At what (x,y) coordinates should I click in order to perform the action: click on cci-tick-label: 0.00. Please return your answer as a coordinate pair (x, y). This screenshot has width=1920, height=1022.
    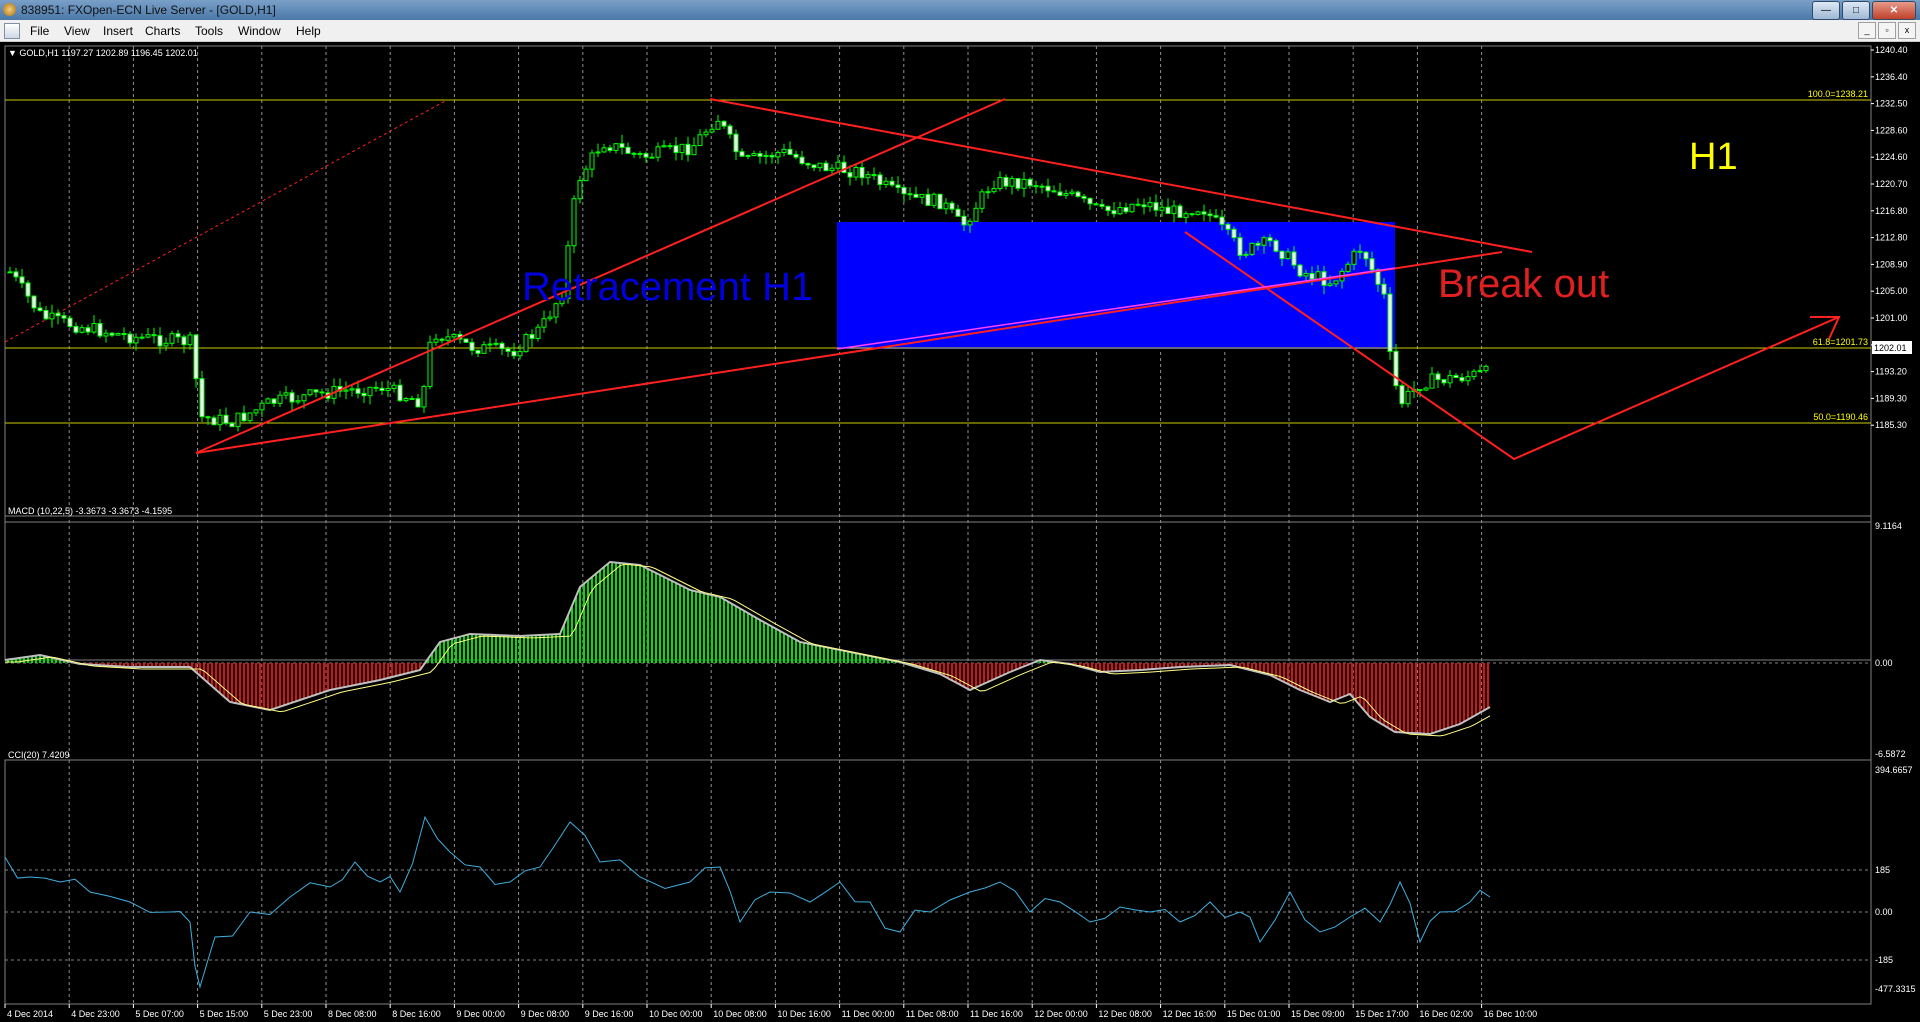
    Looking at the image, I should click on (1884, 912).